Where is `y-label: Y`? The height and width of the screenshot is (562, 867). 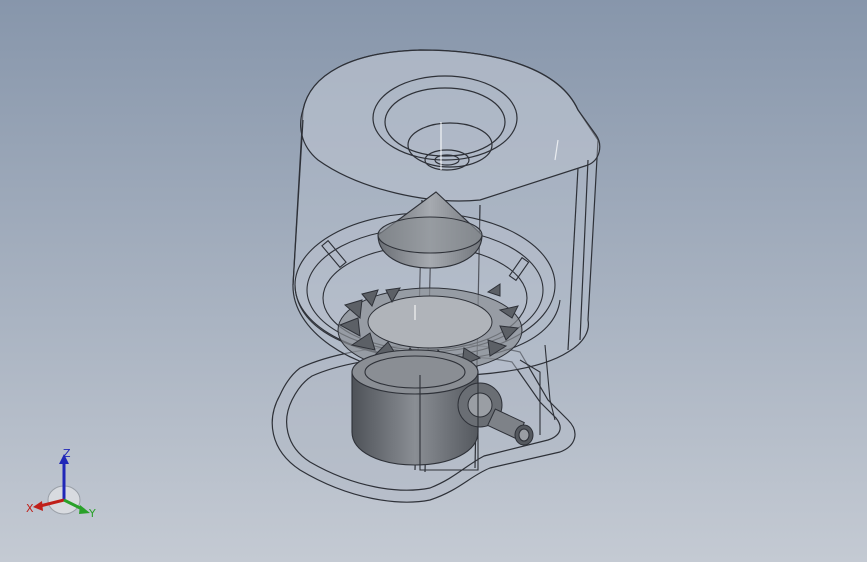
y-label: Y is located at coordinates (92, 513).